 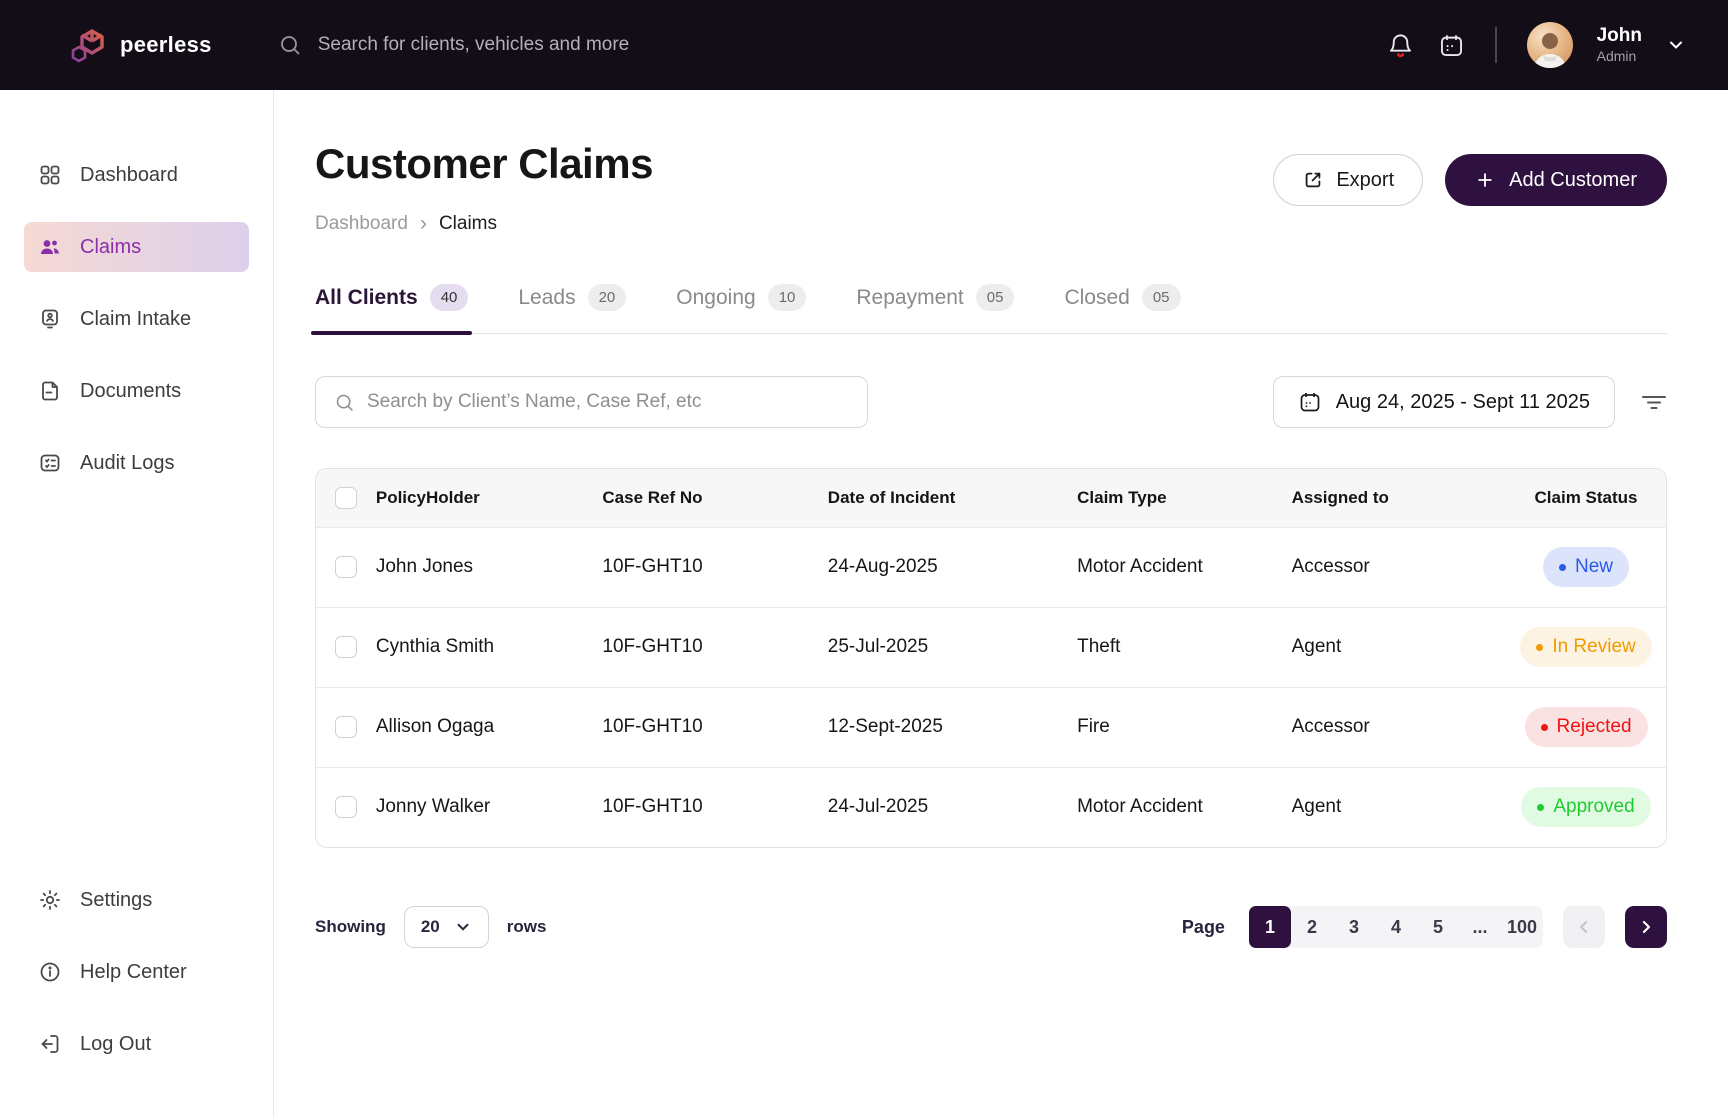 What do you see at coordinates (166, 44) in the screenshot?
I see `brand-name: peerless` at bounding box center [166, 44].